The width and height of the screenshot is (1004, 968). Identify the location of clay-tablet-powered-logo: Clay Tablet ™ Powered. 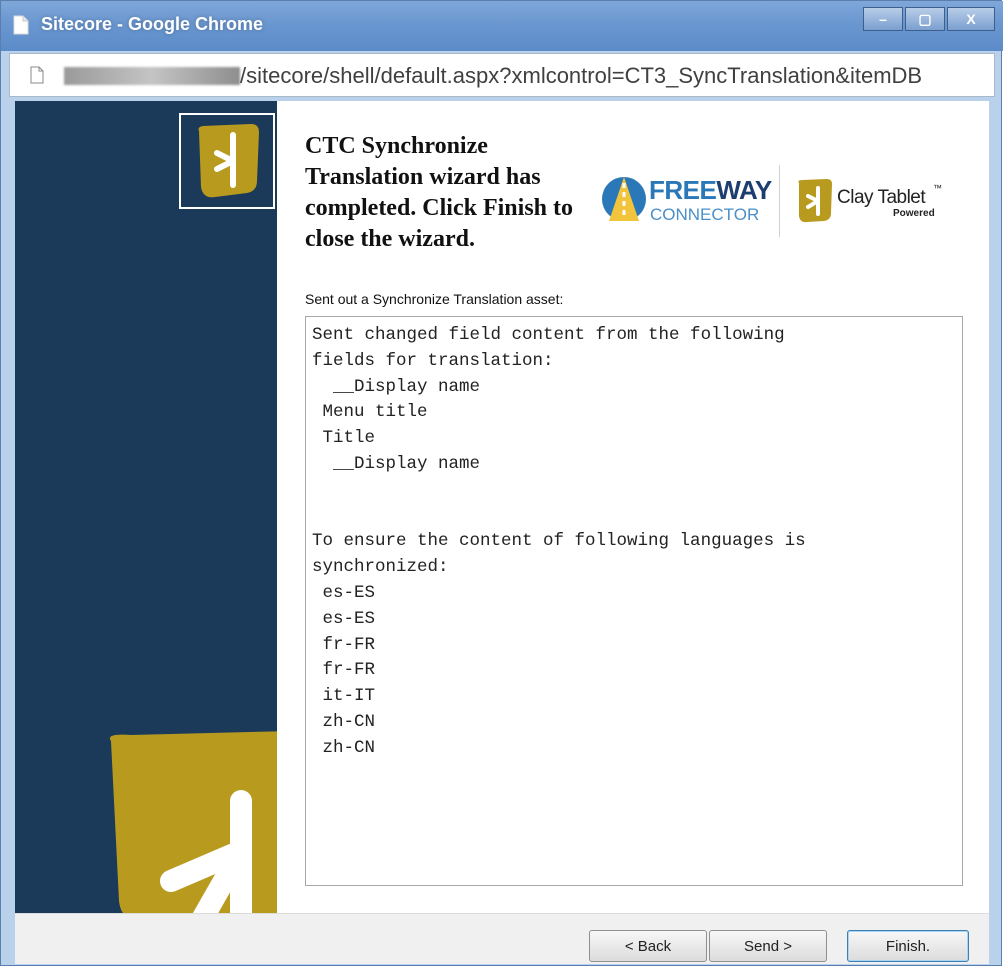
(873, 202).